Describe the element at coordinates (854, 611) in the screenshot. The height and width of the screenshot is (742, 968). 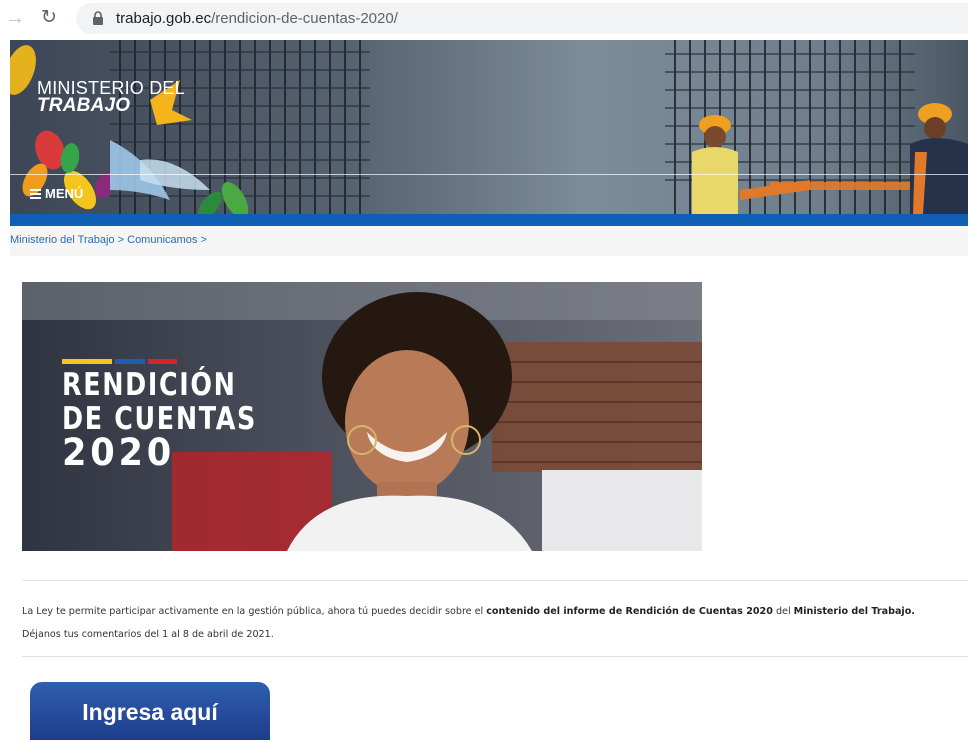
I see `intro-bold2: Ministerio del Trabajo.` at that location.